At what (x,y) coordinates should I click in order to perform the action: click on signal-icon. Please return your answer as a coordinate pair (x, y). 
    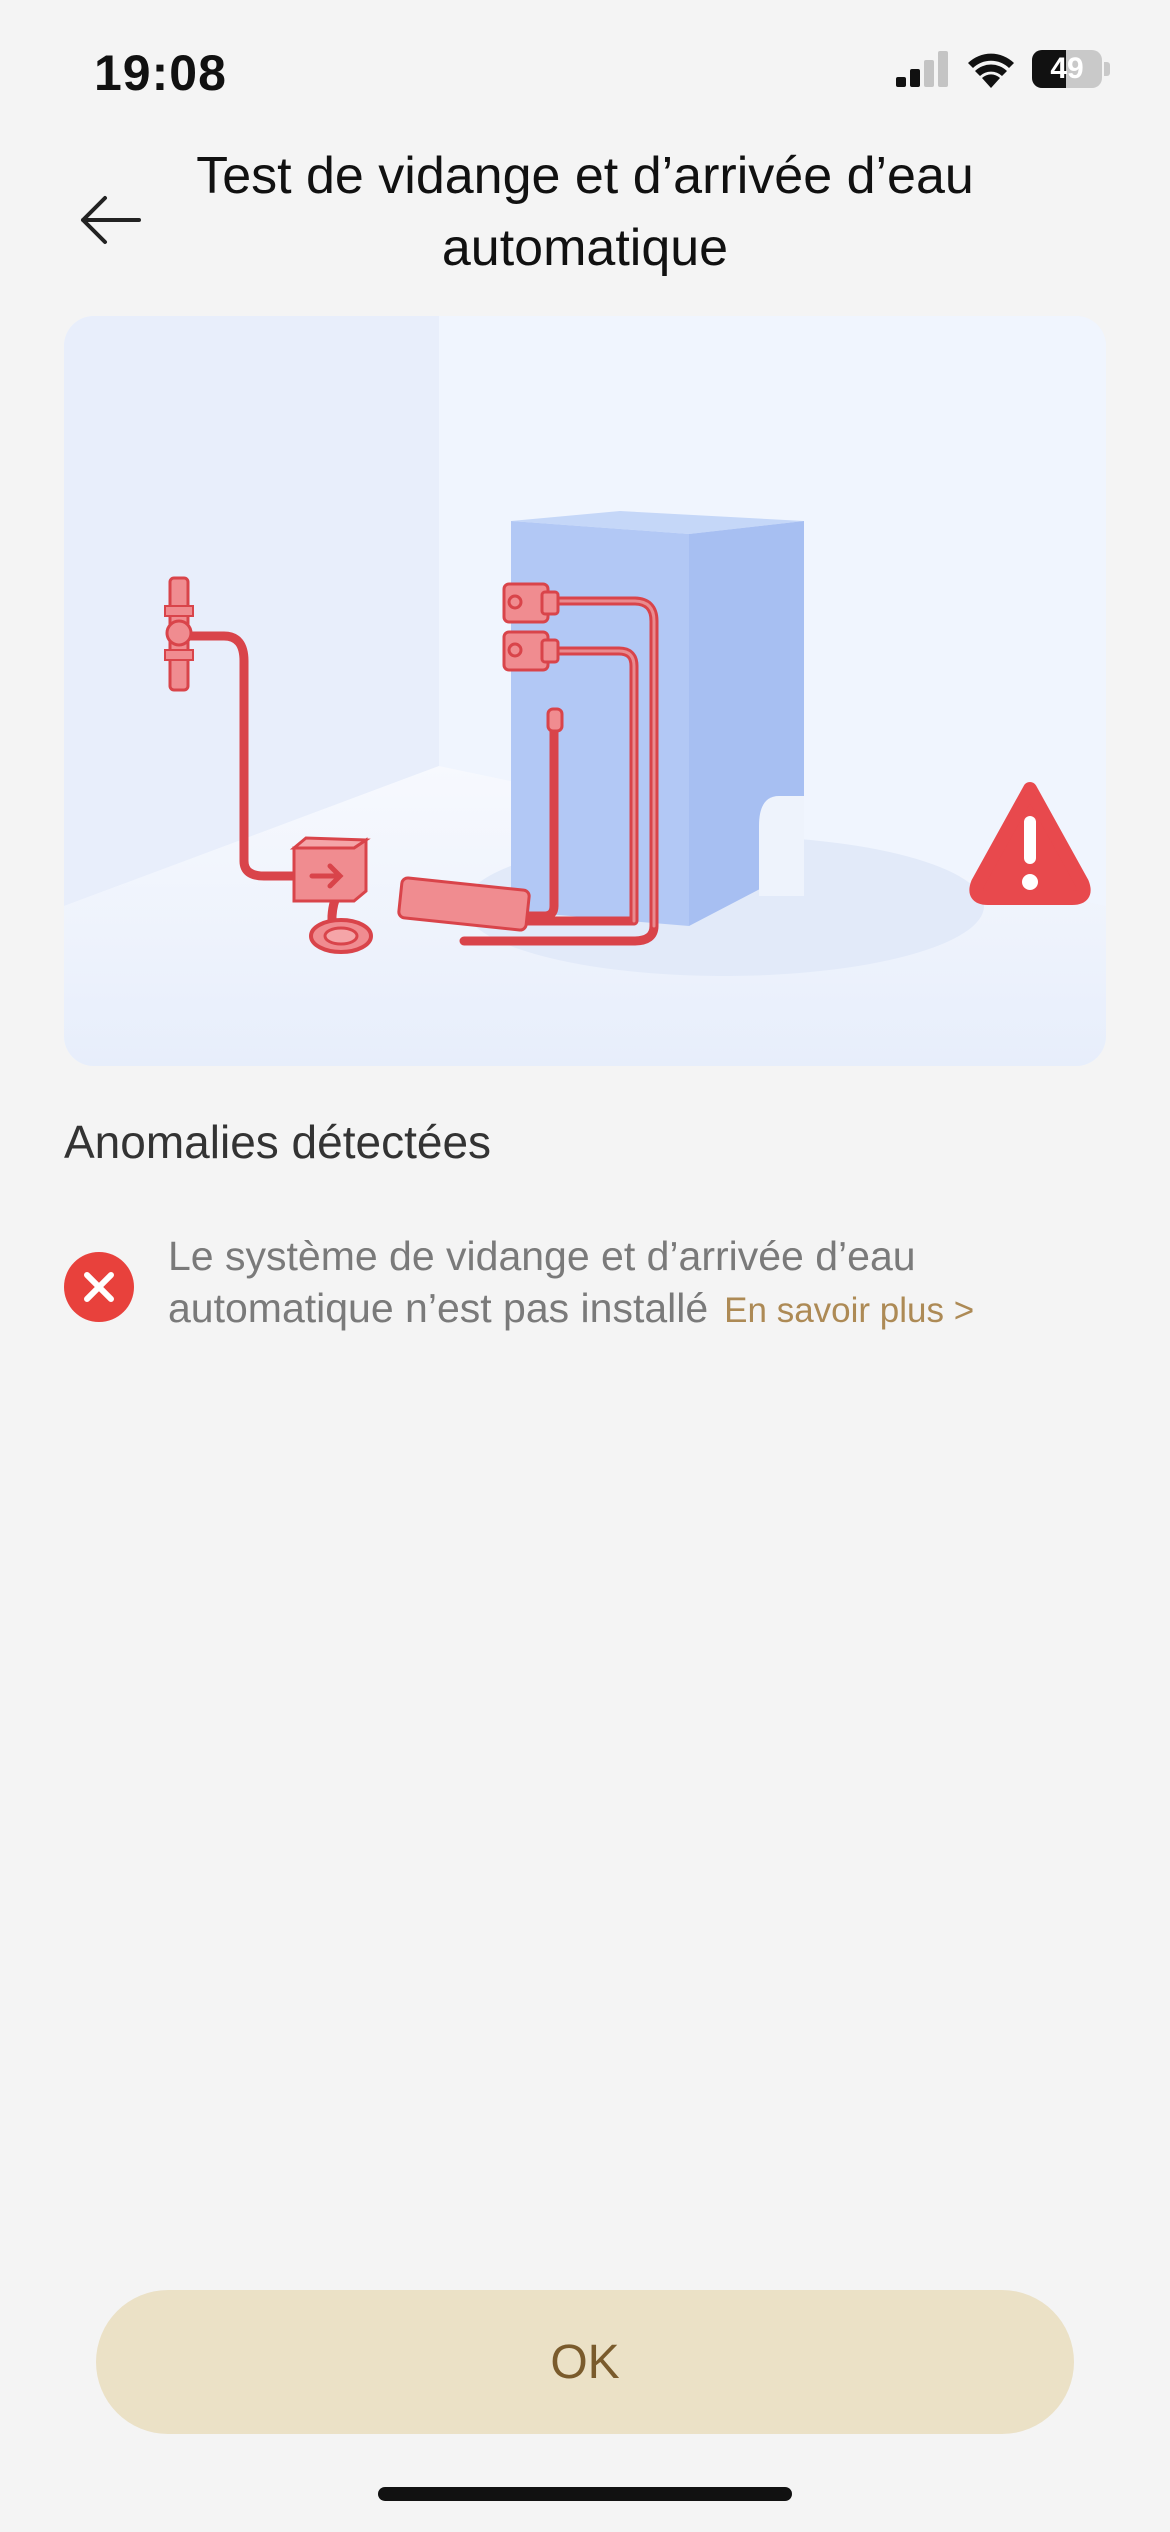
    Looking at the image, I should click on (922, 69).